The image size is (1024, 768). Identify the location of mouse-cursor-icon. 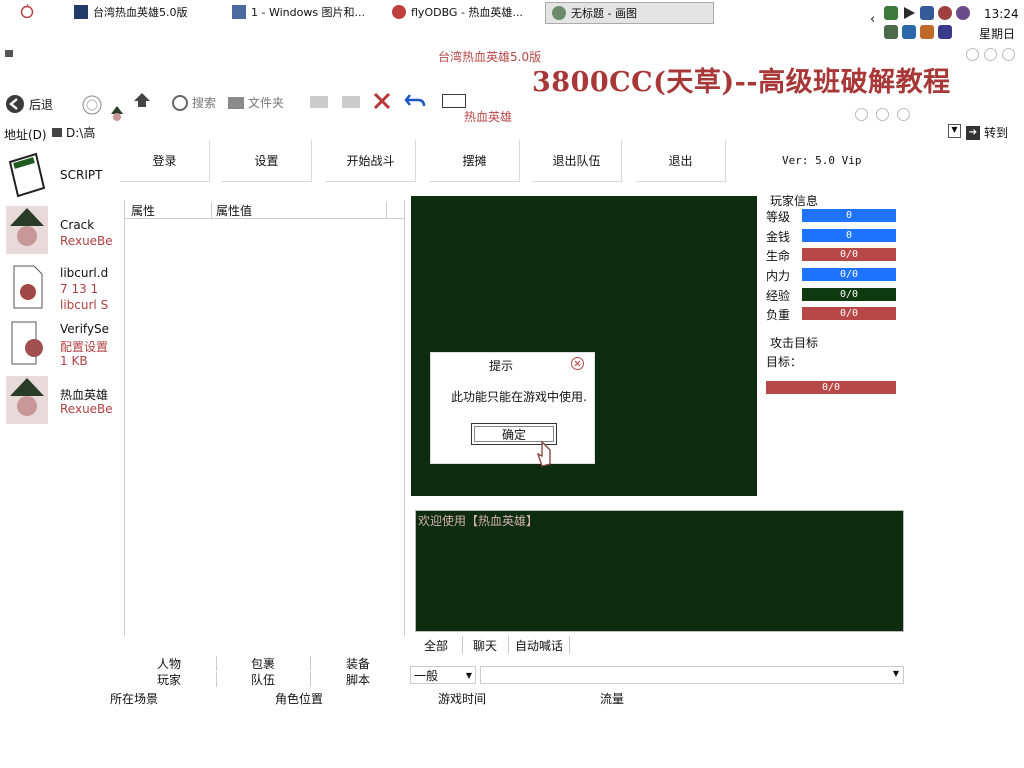
(544, 456).